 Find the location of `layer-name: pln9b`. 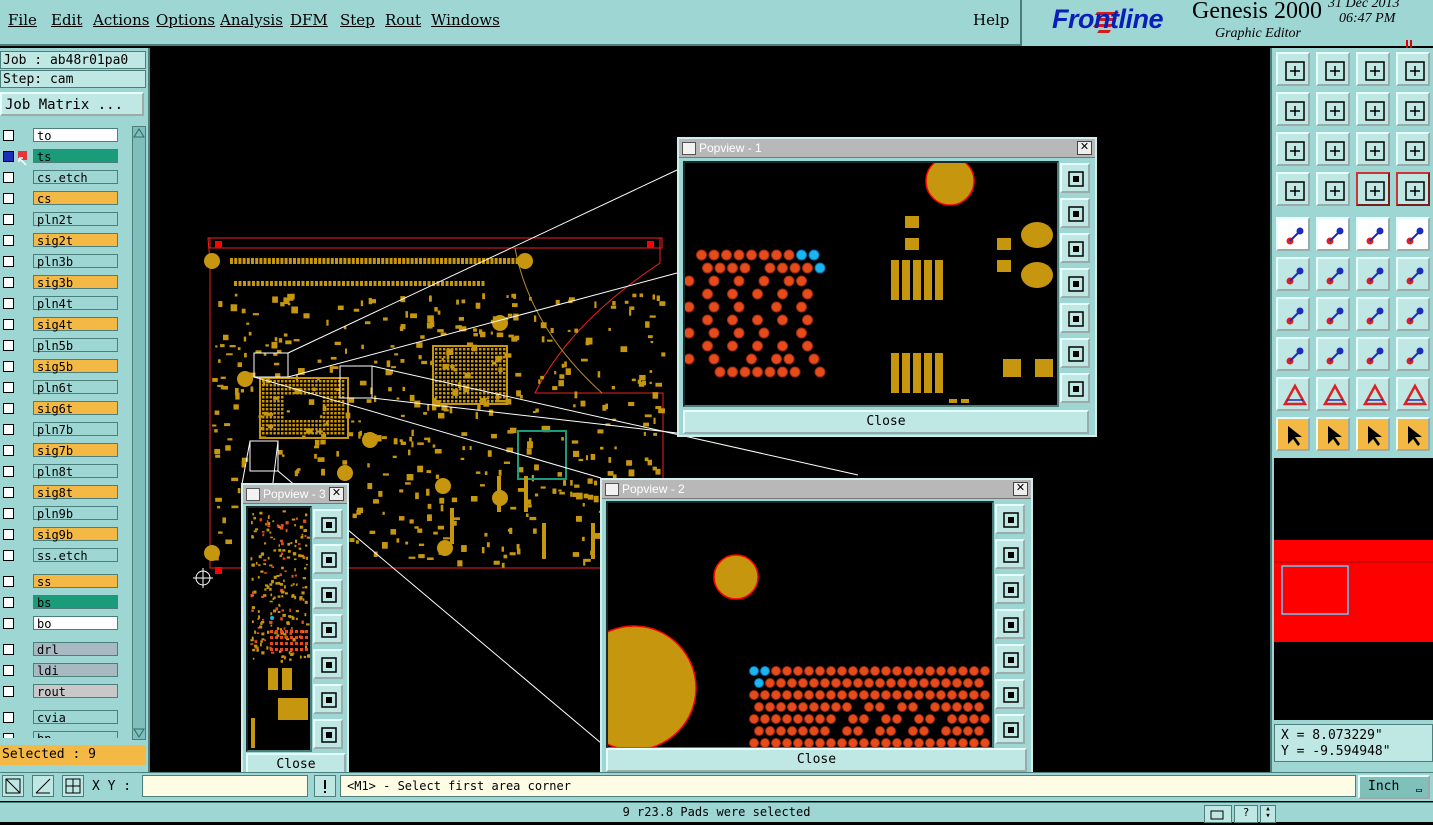

layer-name: pln9b is located at coordinates (75, 513).